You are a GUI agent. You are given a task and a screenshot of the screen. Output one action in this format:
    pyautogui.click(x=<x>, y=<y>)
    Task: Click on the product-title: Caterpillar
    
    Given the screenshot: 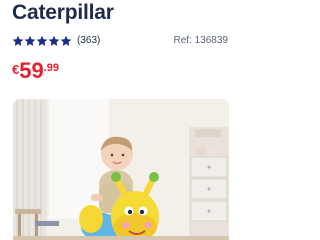 What is the action you would take?
    pyautogui.click(x=63, y=12)
    